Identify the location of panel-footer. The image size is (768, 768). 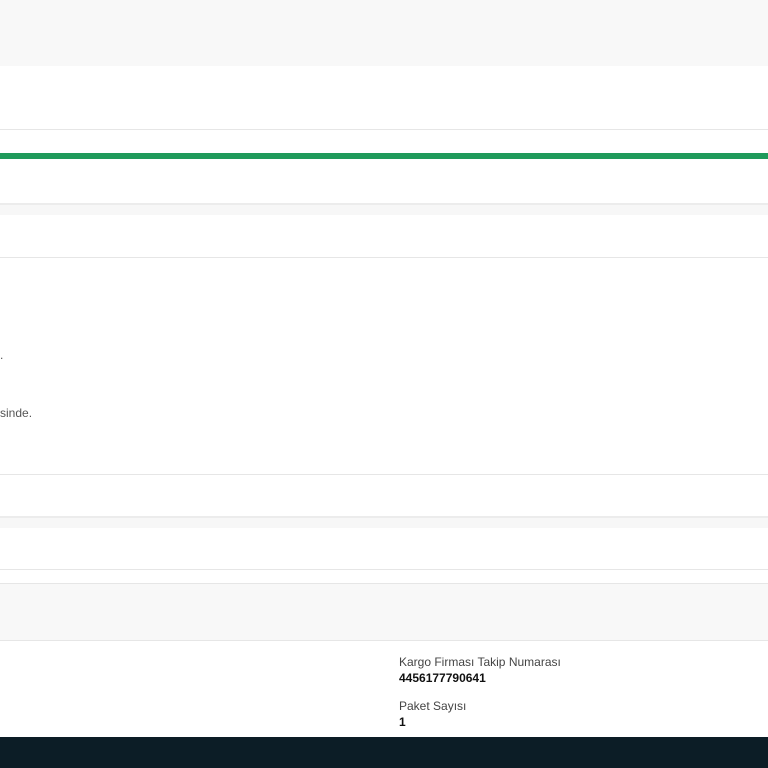
(384, 496).